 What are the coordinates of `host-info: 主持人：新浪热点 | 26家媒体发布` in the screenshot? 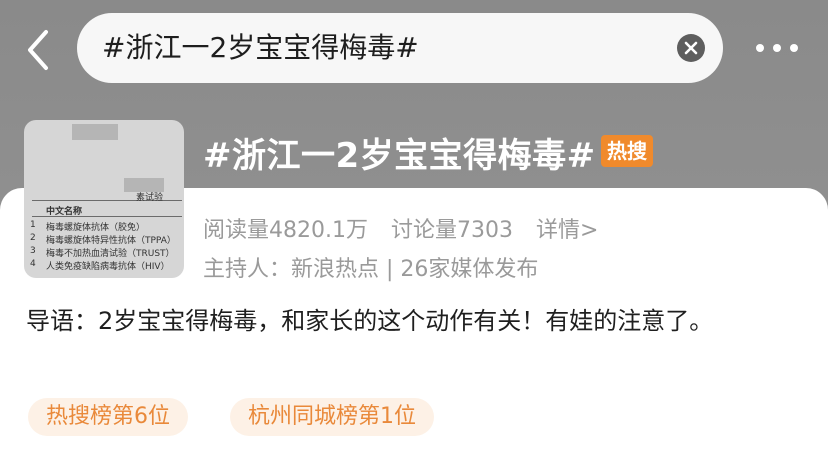 It's located at (371, 269).